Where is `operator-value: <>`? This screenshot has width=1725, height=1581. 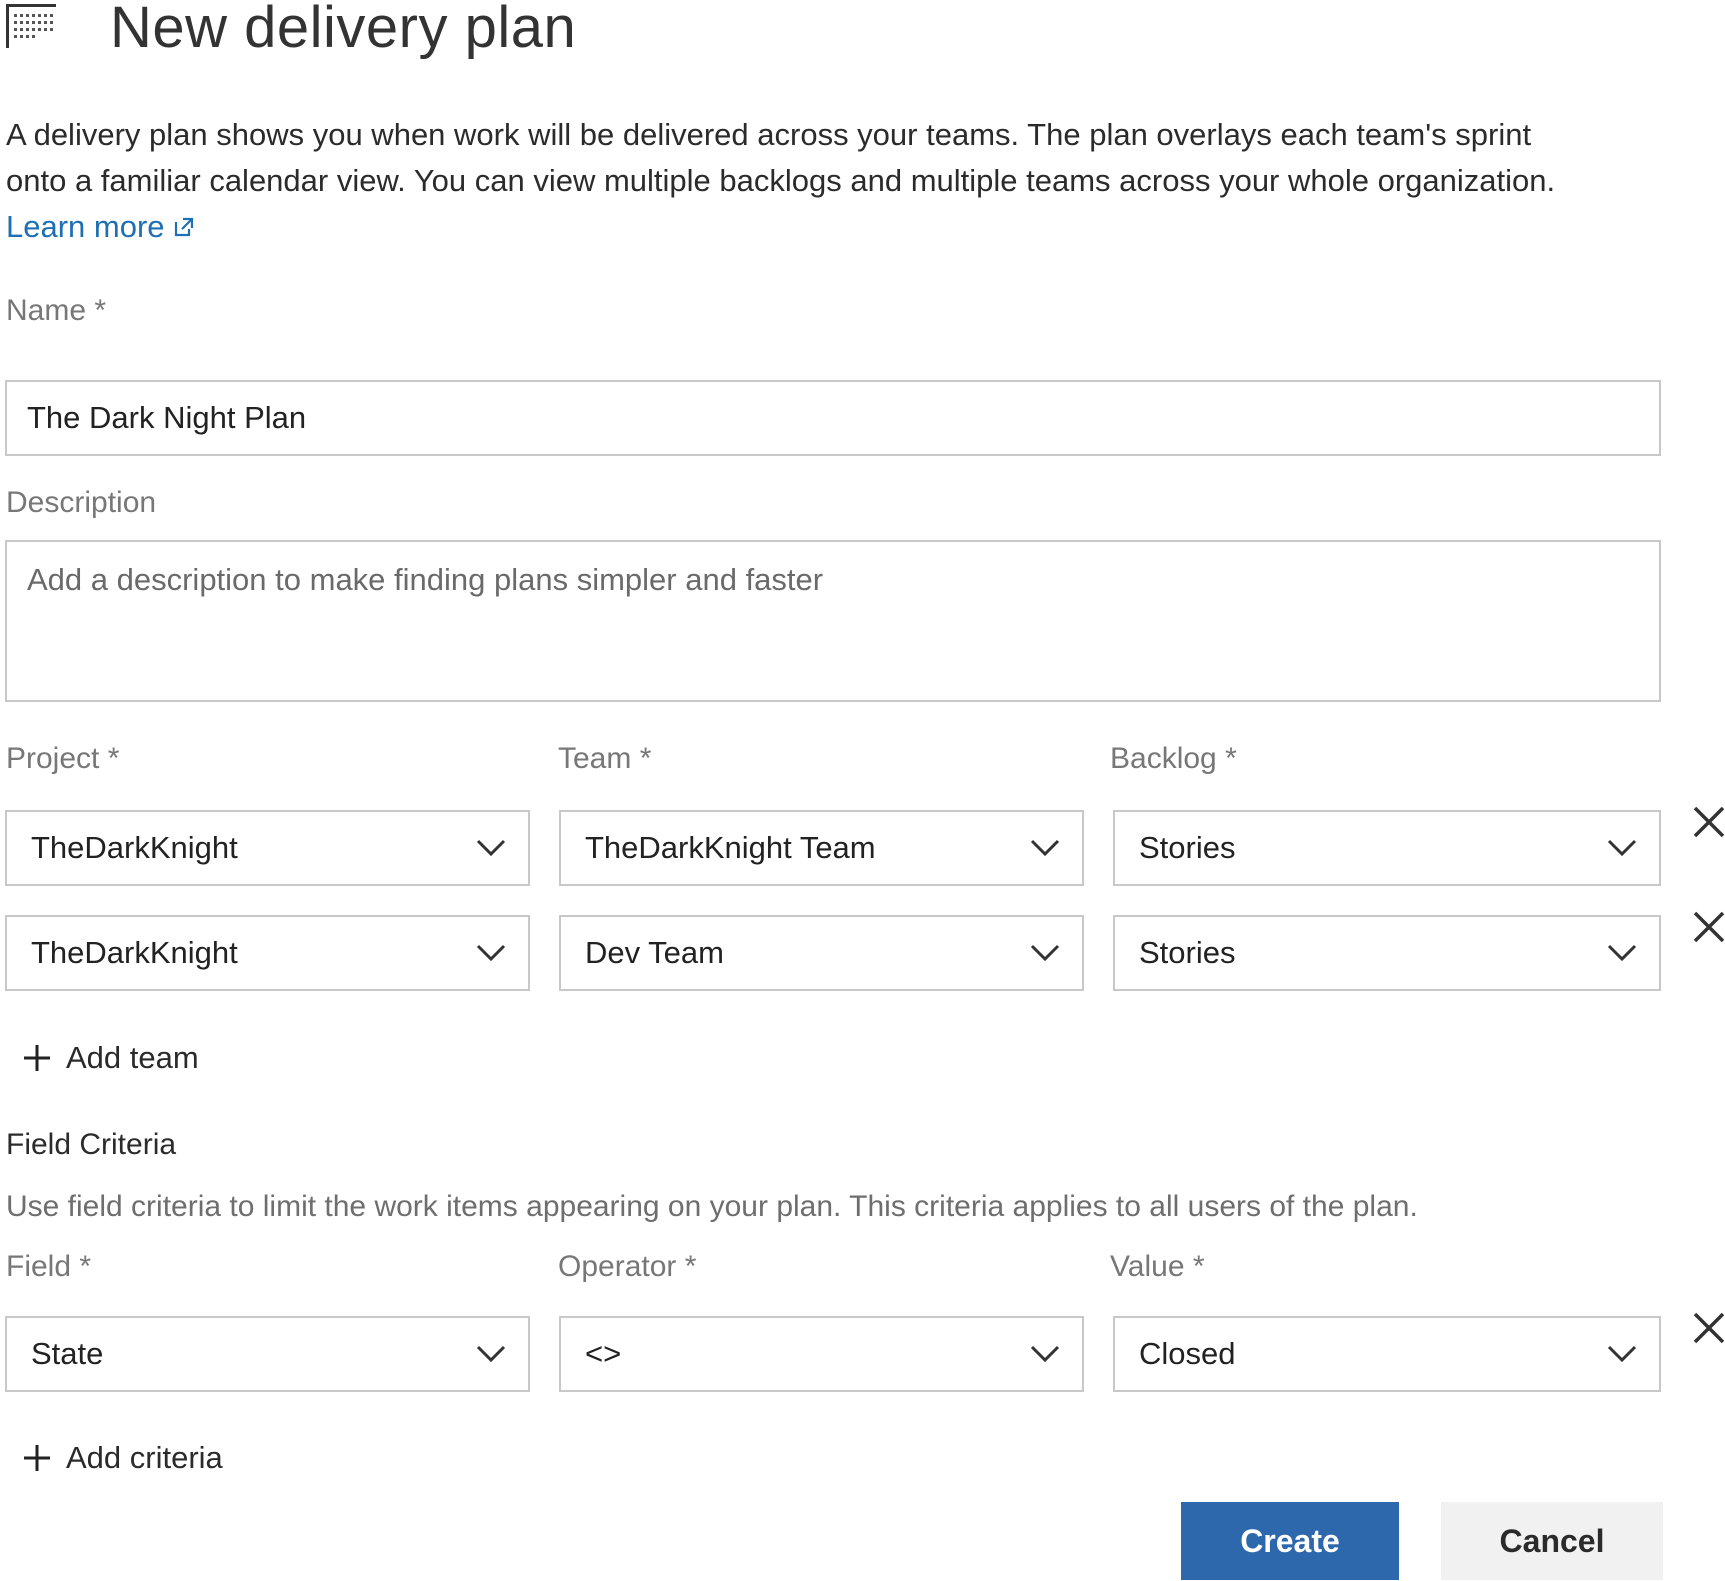 operator-value: <> is located at coordinates (603, 1353).